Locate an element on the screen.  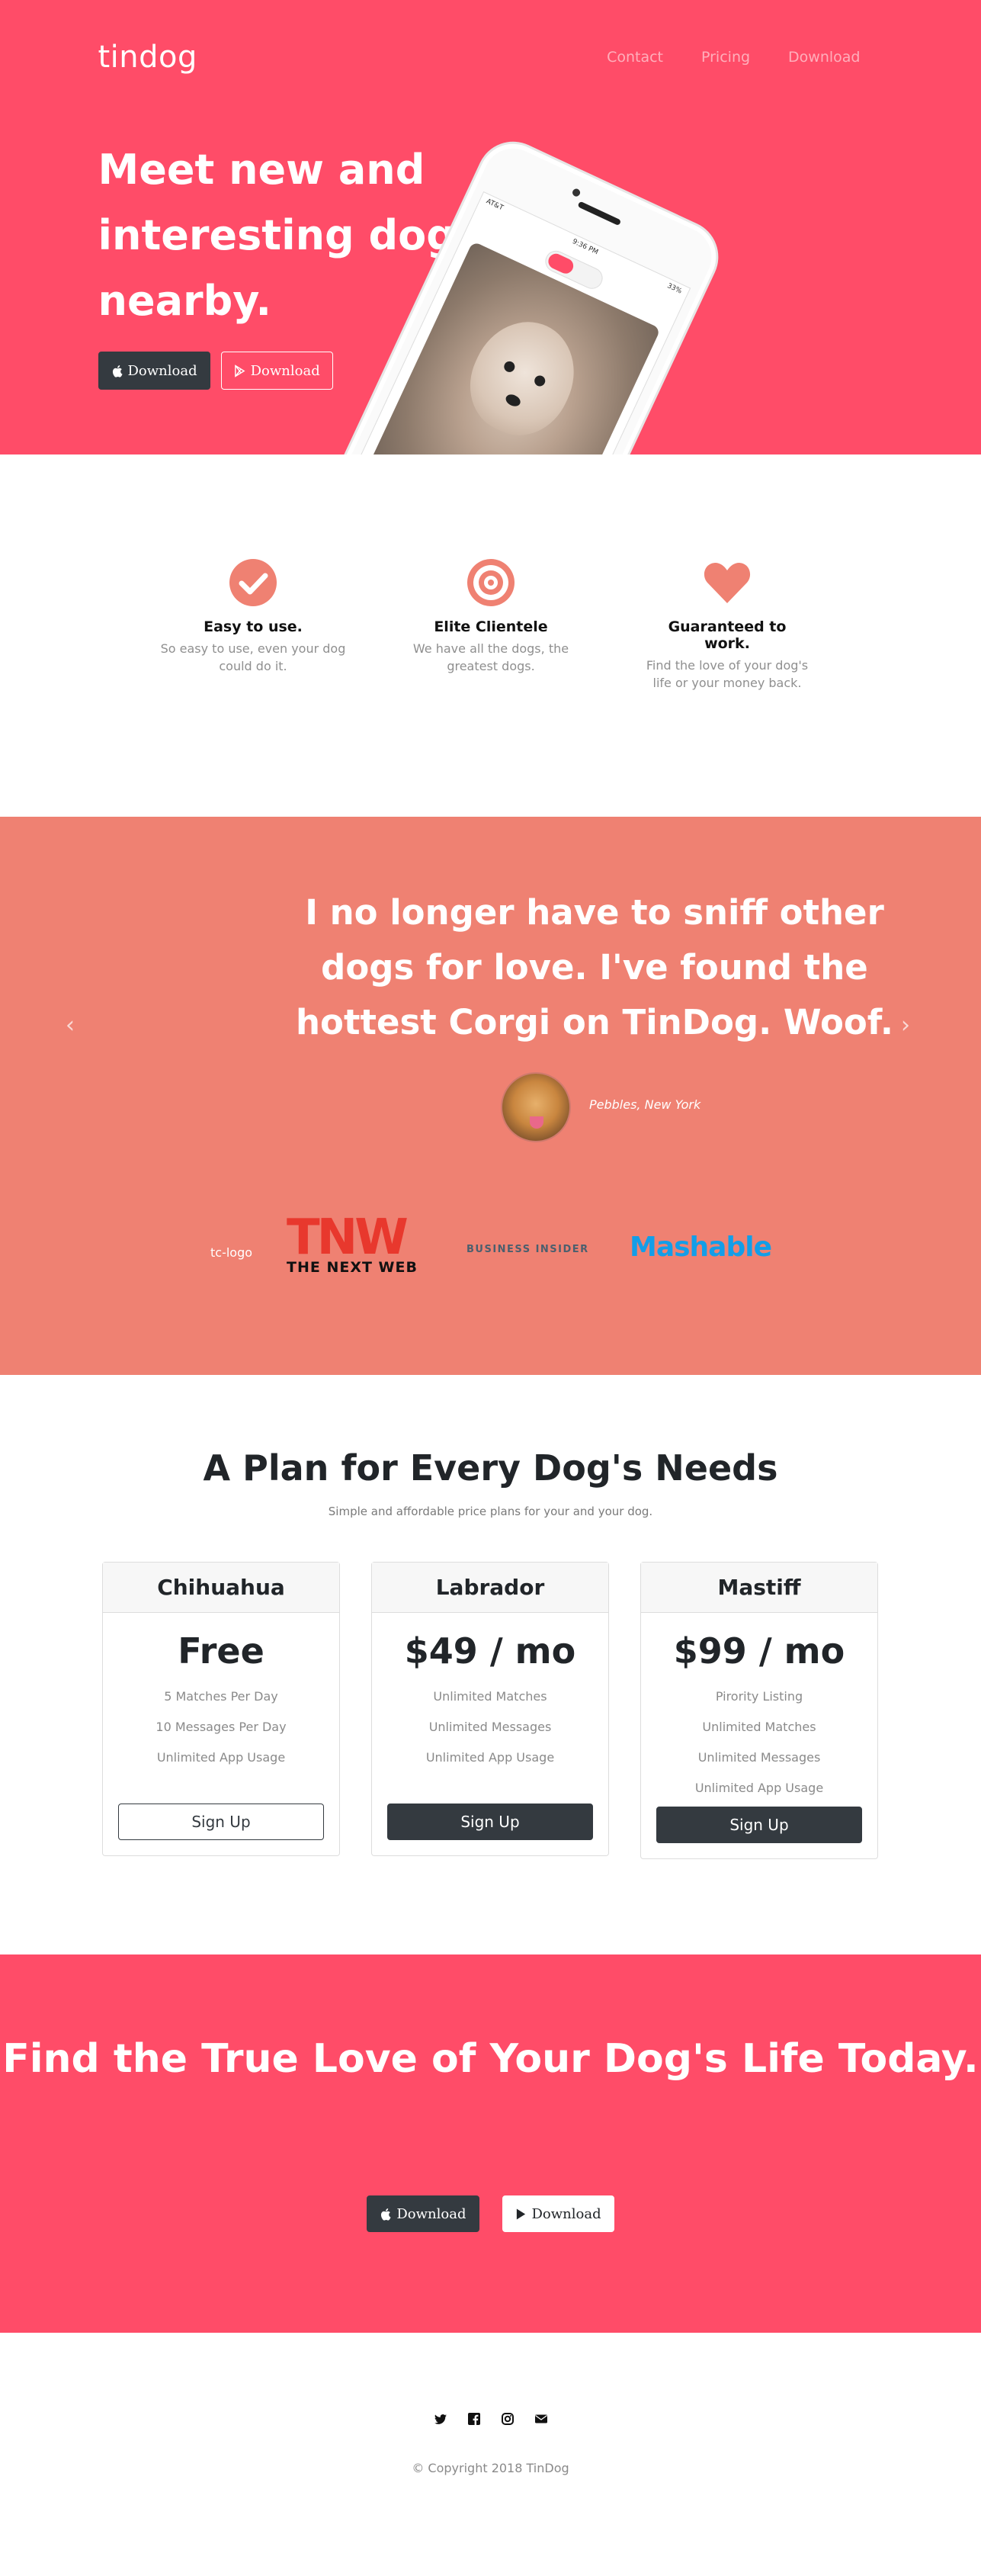
mastiff-signup-button: Sign Up is located at coordinates (759, 1825).